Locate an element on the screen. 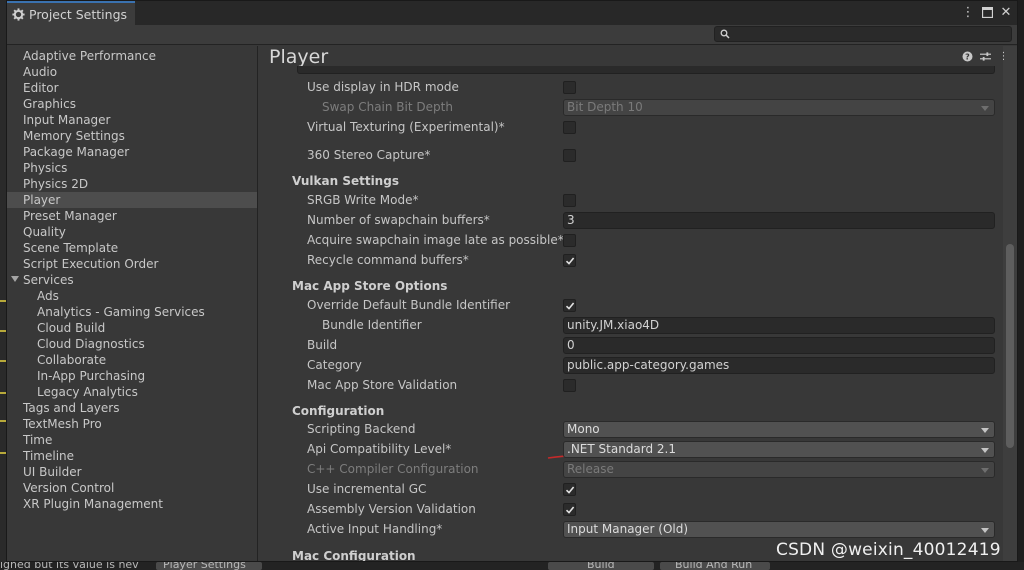 The image size is (1024, 570). project-settings-tab: Project Settings is located at coordinates (71, 13).